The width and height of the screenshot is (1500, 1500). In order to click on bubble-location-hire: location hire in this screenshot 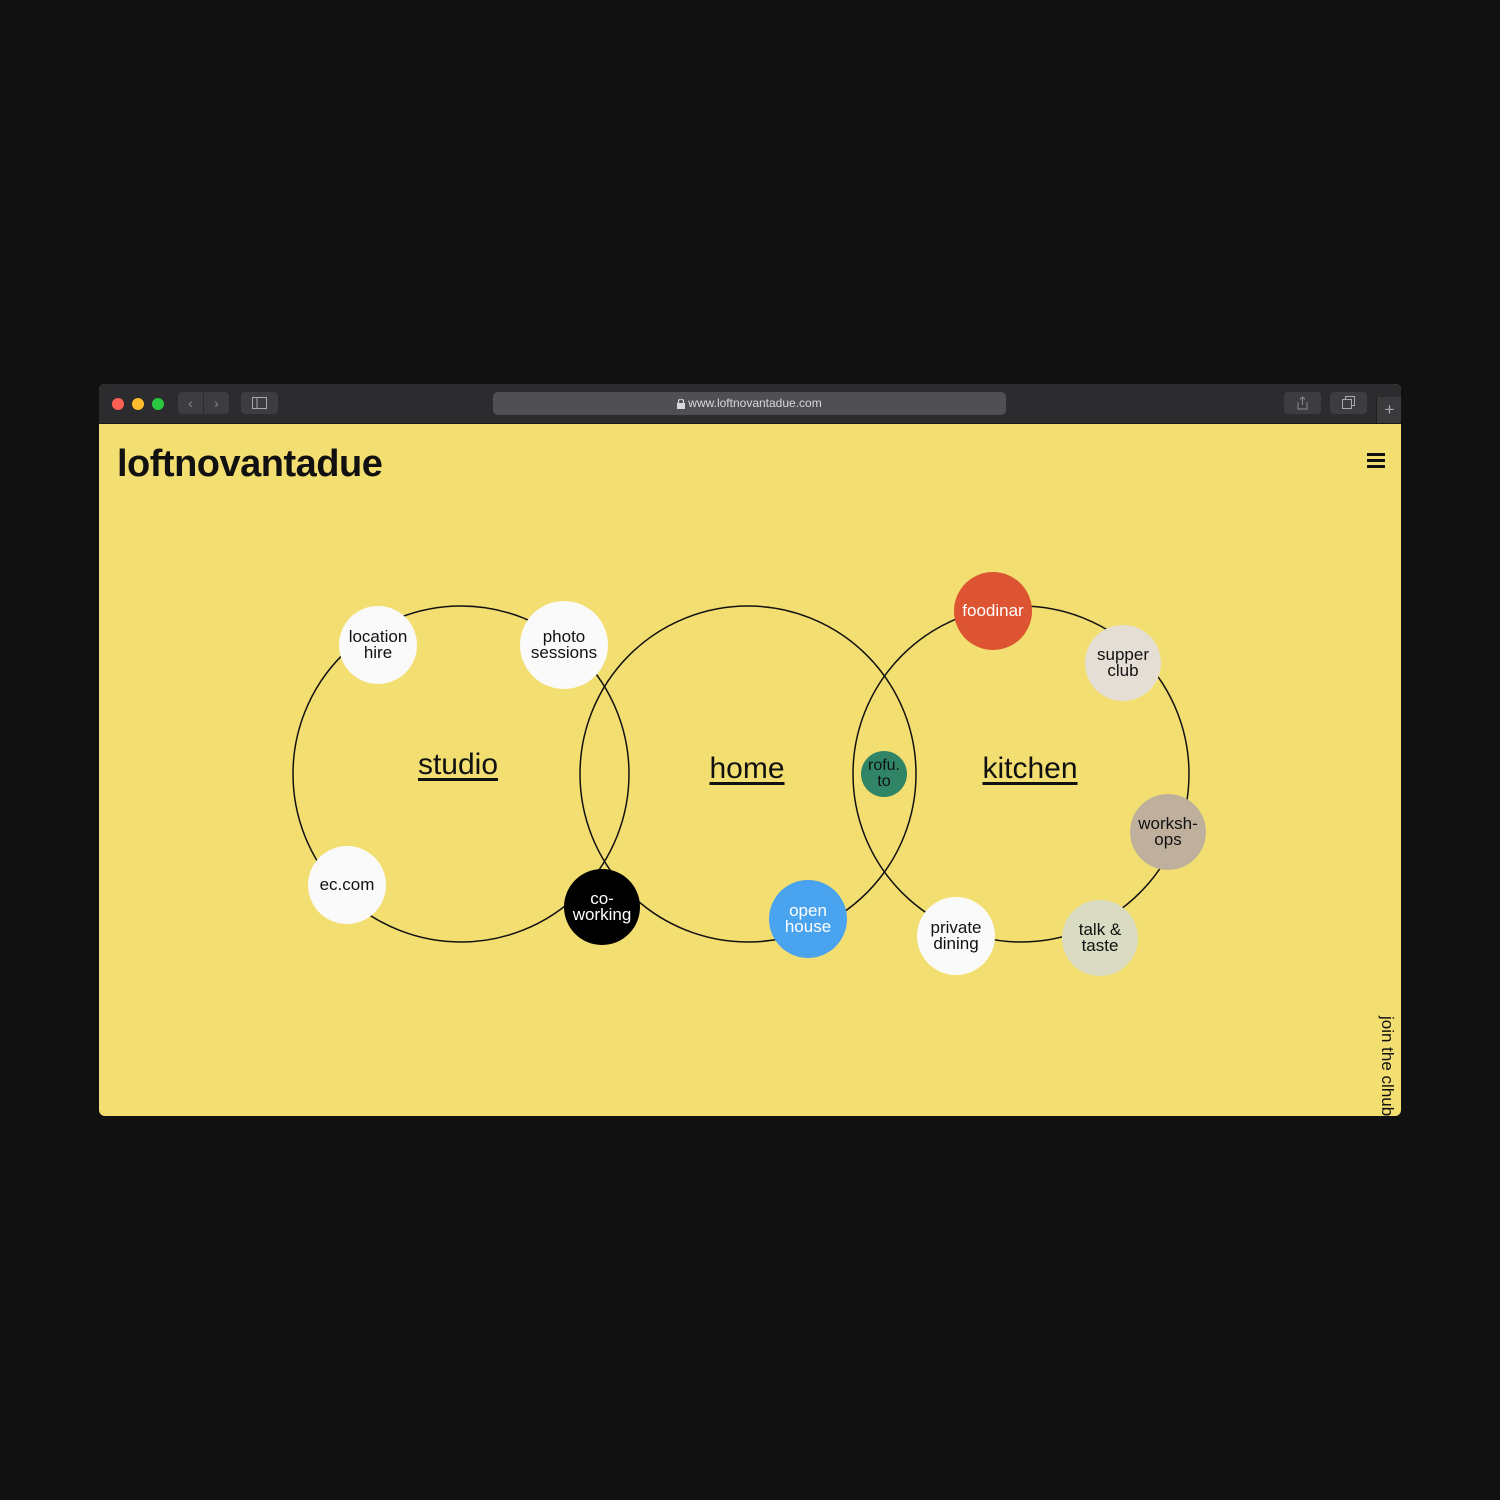, I will do `click(378, 645)`.